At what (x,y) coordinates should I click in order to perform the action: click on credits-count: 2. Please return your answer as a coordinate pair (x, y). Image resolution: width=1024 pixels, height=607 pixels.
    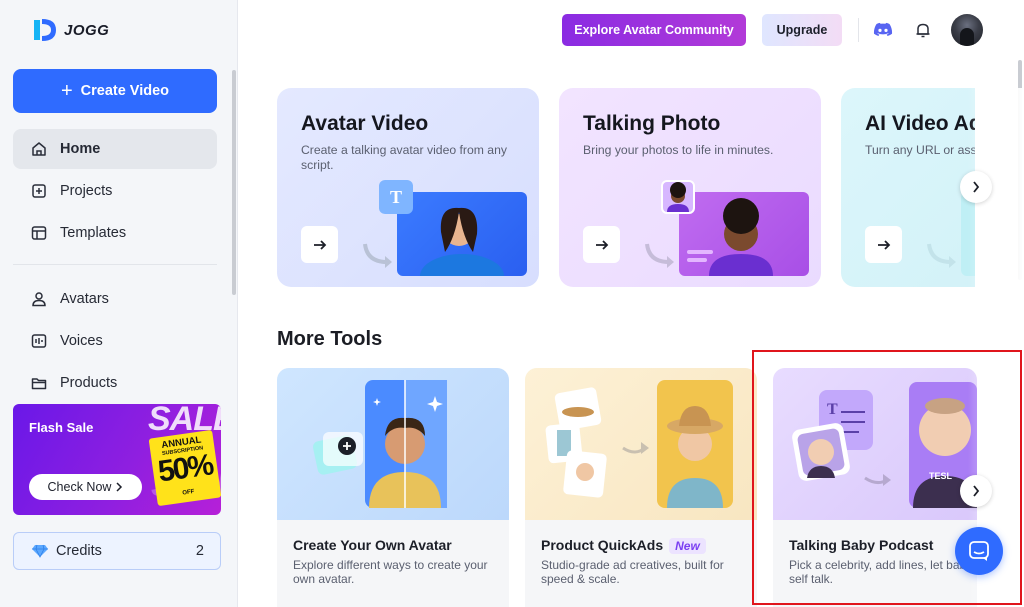
    Looking at the image, I should click on (199, 551).